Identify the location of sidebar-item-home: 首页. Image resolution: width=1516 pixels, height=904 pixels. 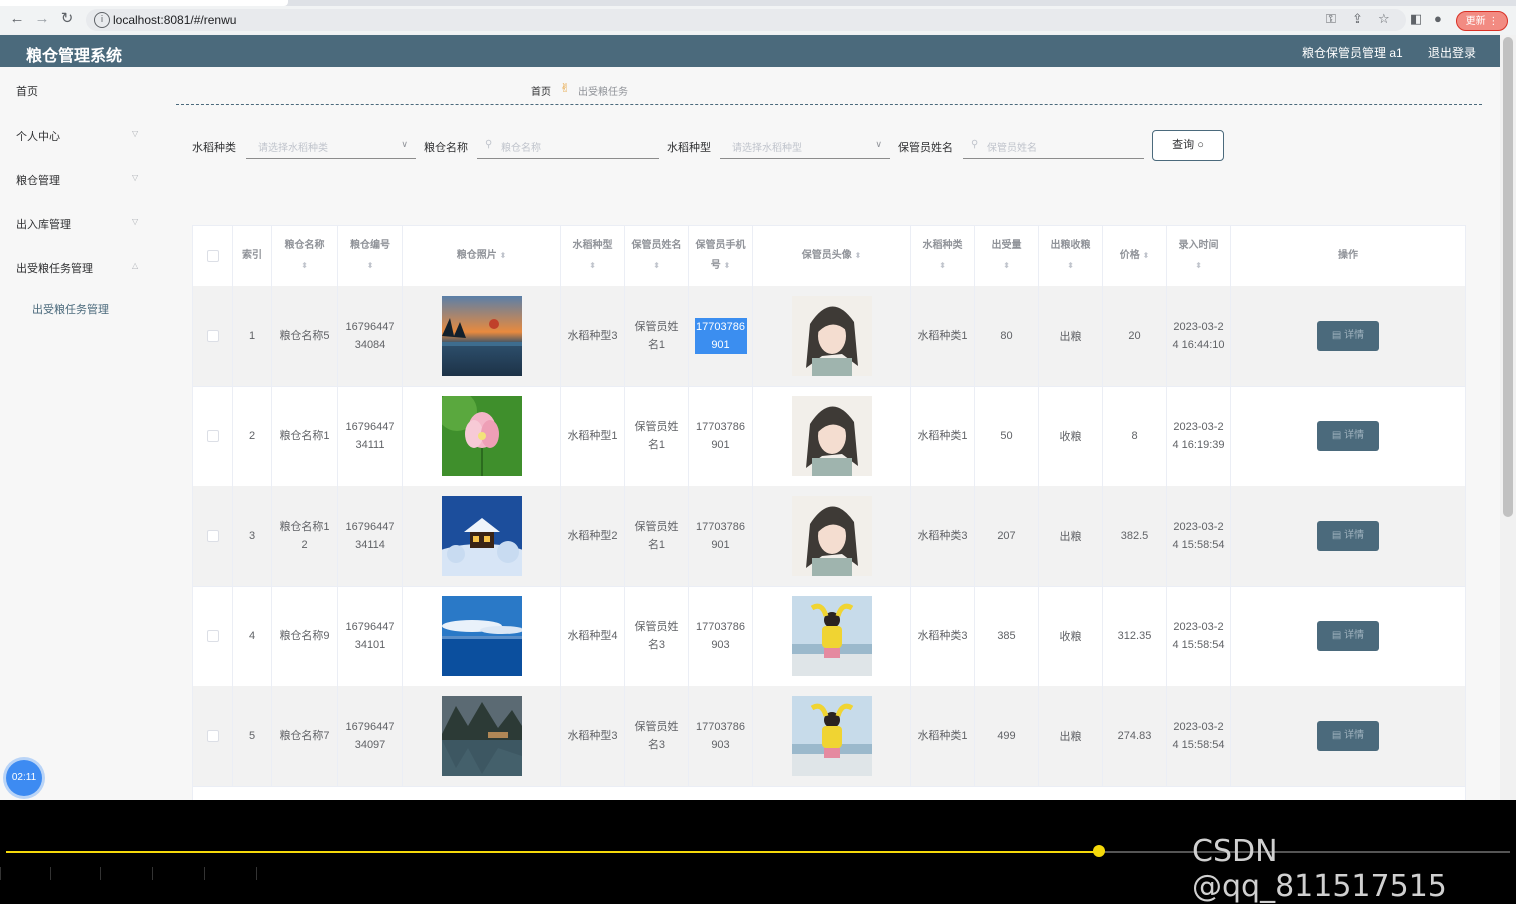
(27, 91).